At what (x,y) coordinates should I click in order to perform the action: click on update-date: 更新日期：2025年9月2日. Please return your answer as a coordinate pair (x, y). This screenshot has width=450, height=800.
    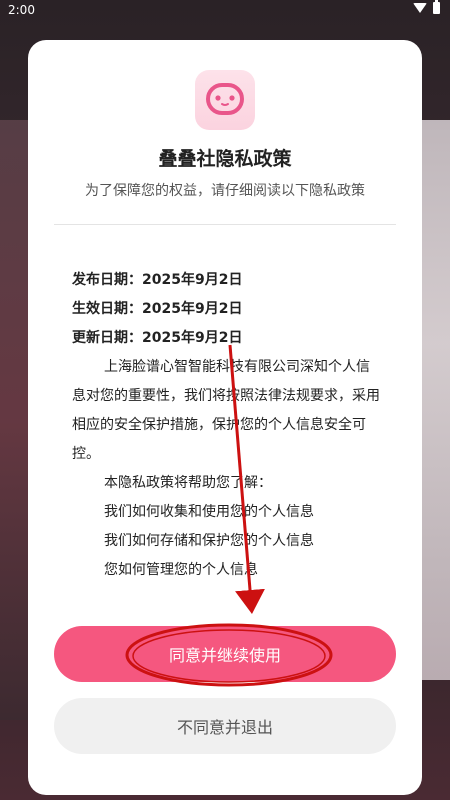
    Looking at the image, I should click on (157, 338).